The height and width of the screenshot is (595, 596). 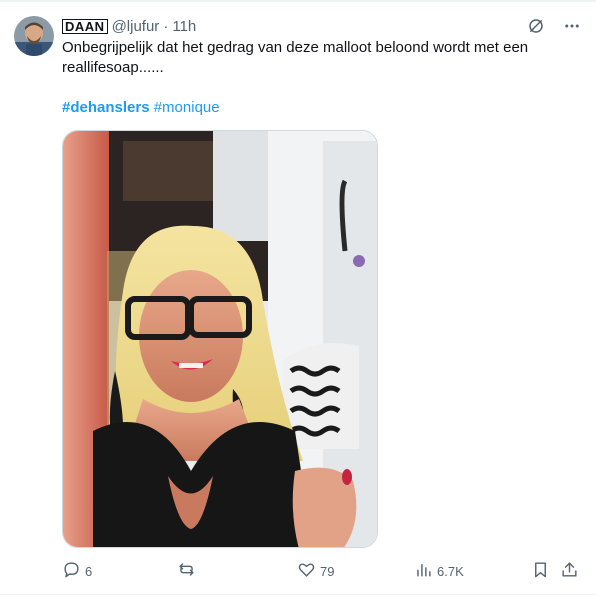 I want to click on display-name: DAAN, so click(x=85, y=26).